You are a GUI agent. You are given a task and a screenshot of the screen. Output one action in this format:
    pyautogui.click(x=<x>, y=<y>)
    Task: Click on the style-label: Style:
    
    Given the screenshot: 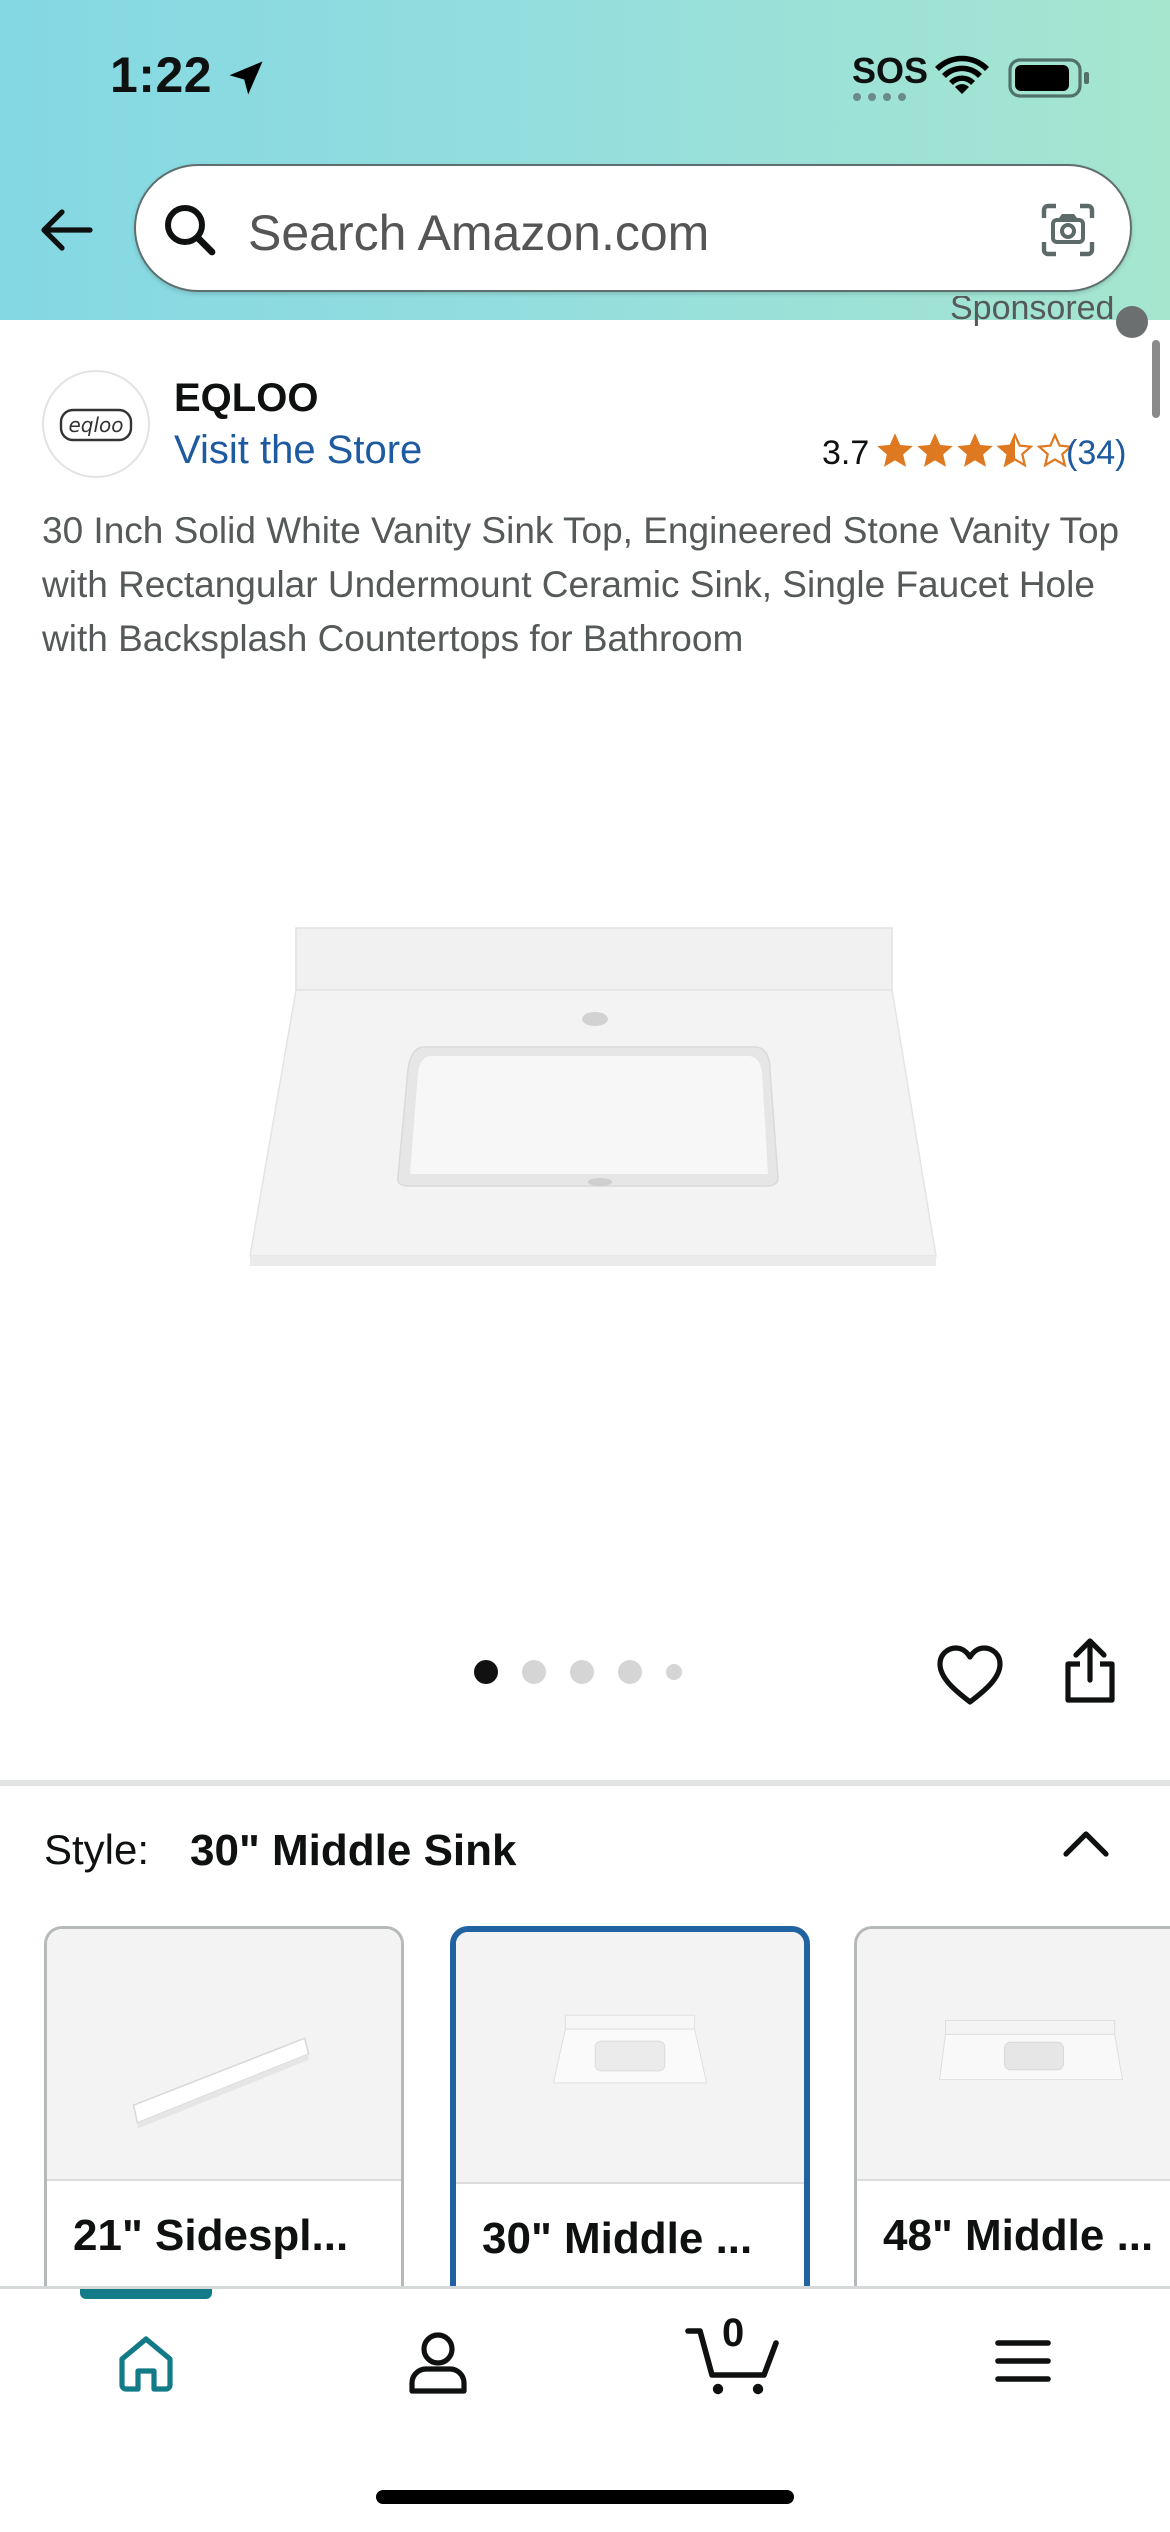 What is the action you would take?
    pyautogui.click(x=97, y=1849)
    